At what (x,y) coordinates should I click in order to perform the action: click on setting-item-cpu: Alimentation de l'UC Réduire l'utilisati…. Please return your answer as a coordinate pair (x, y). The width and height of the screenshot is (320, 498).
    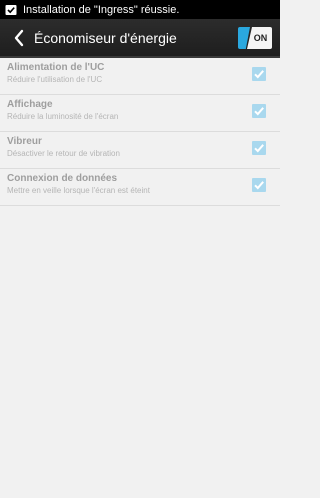
    Looking at the image, I should click on (140, 76).